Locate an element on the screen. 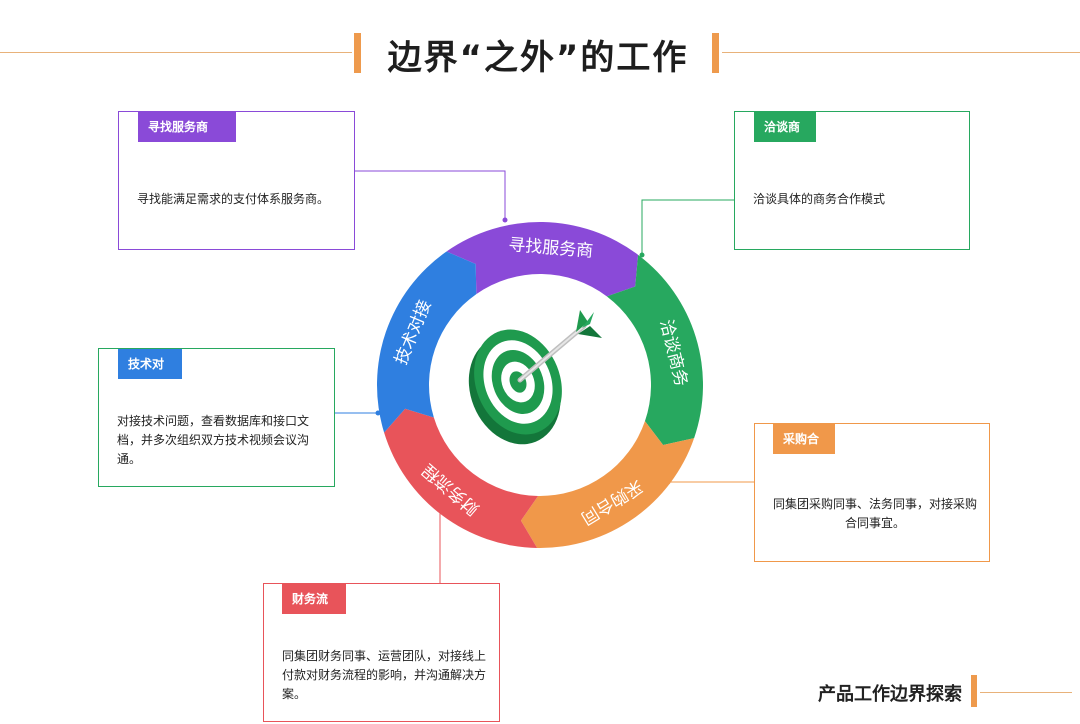 Image resolution: width=1080 pixels, height=724 pixels. connector-dot-tech is located at coordinates (378, 413).